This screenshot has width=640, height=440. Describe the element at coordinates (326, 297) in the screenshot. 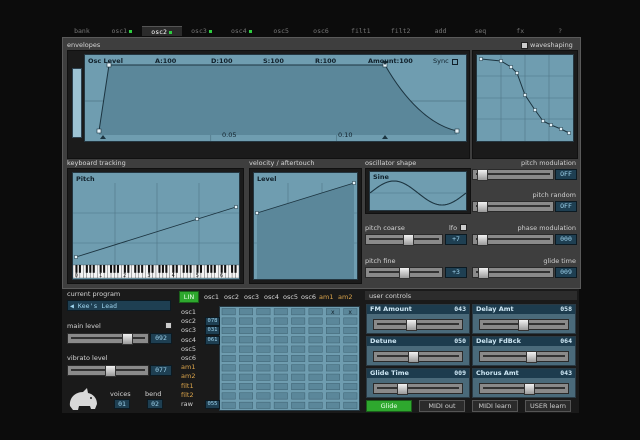

I see `matrix-column-am1: am1` at that location.